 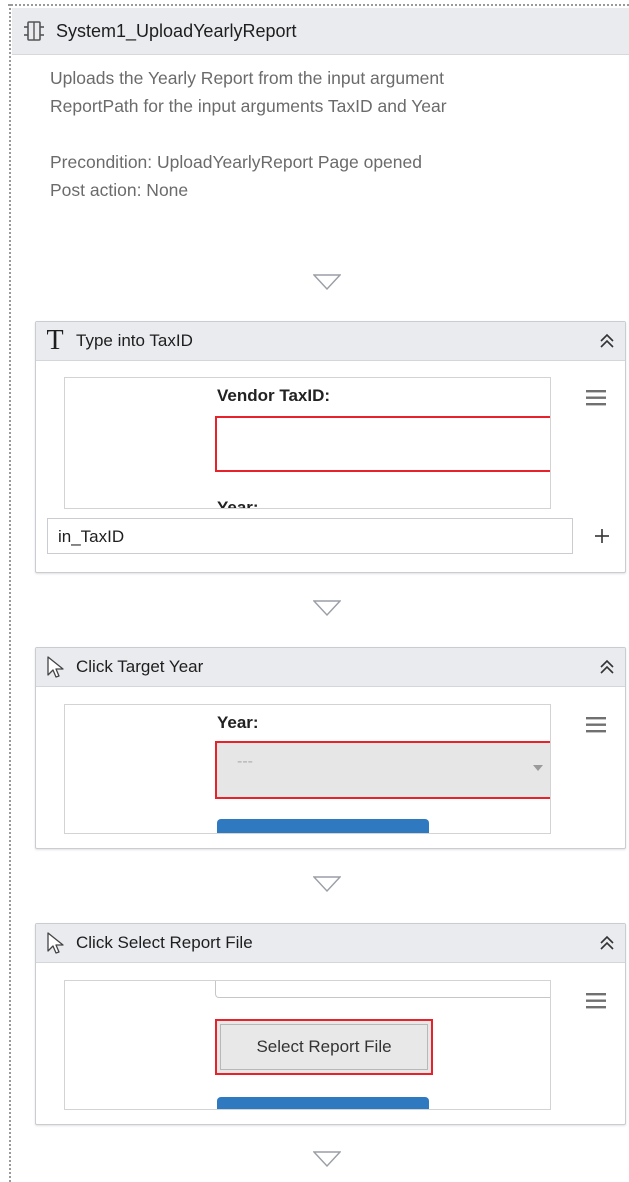 I want to click on activity-title: Type into TaxID, so click(x=134, y=340).